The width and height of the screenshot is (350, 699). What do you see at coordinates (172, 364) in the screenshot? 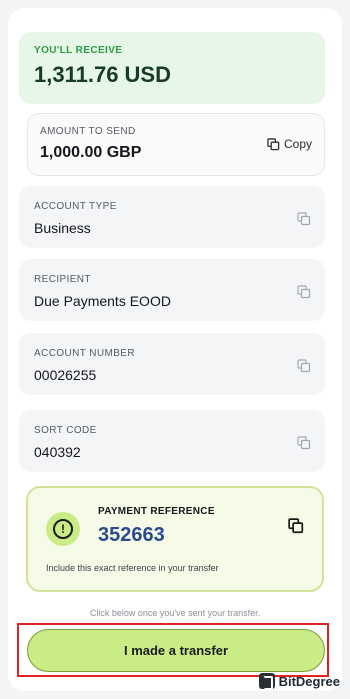
I see `account-number-field: ACCOUNT NUMBER 00026255` at bounding box center [172, 364].